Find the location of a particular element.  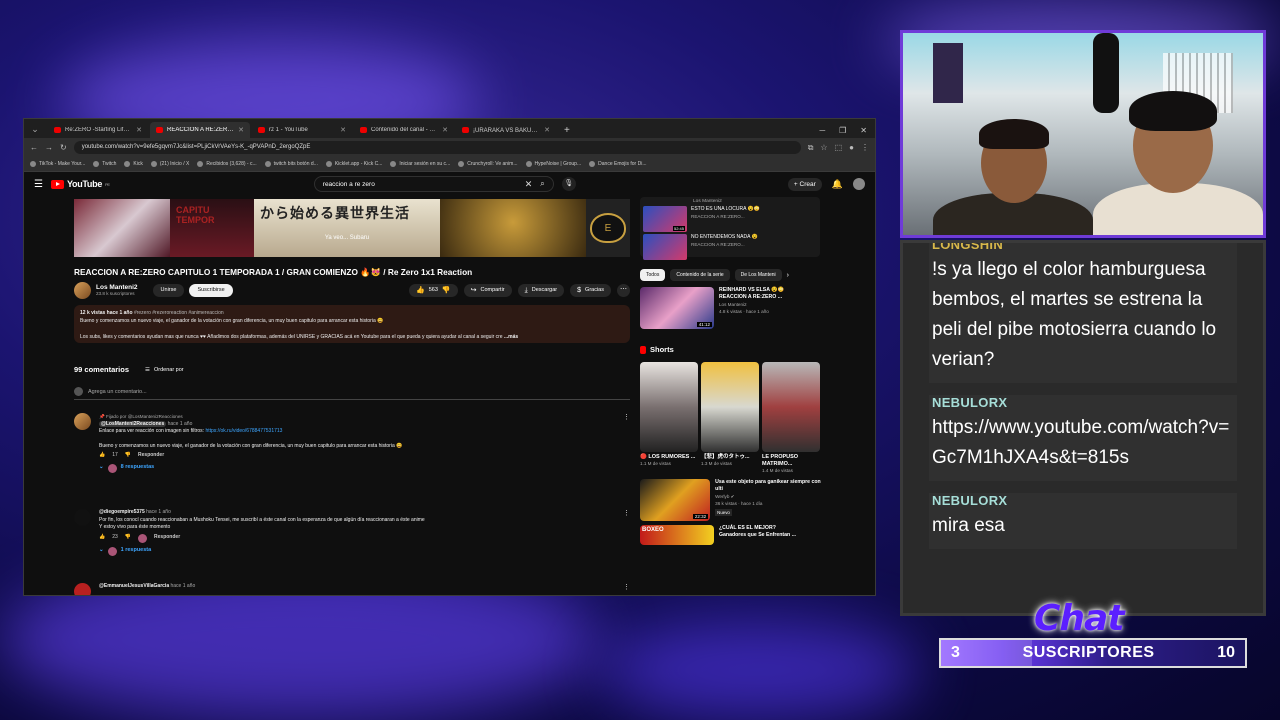

comment-author: @EmmanuelJesusVillaGarcia is located at coordinates (134, 586).